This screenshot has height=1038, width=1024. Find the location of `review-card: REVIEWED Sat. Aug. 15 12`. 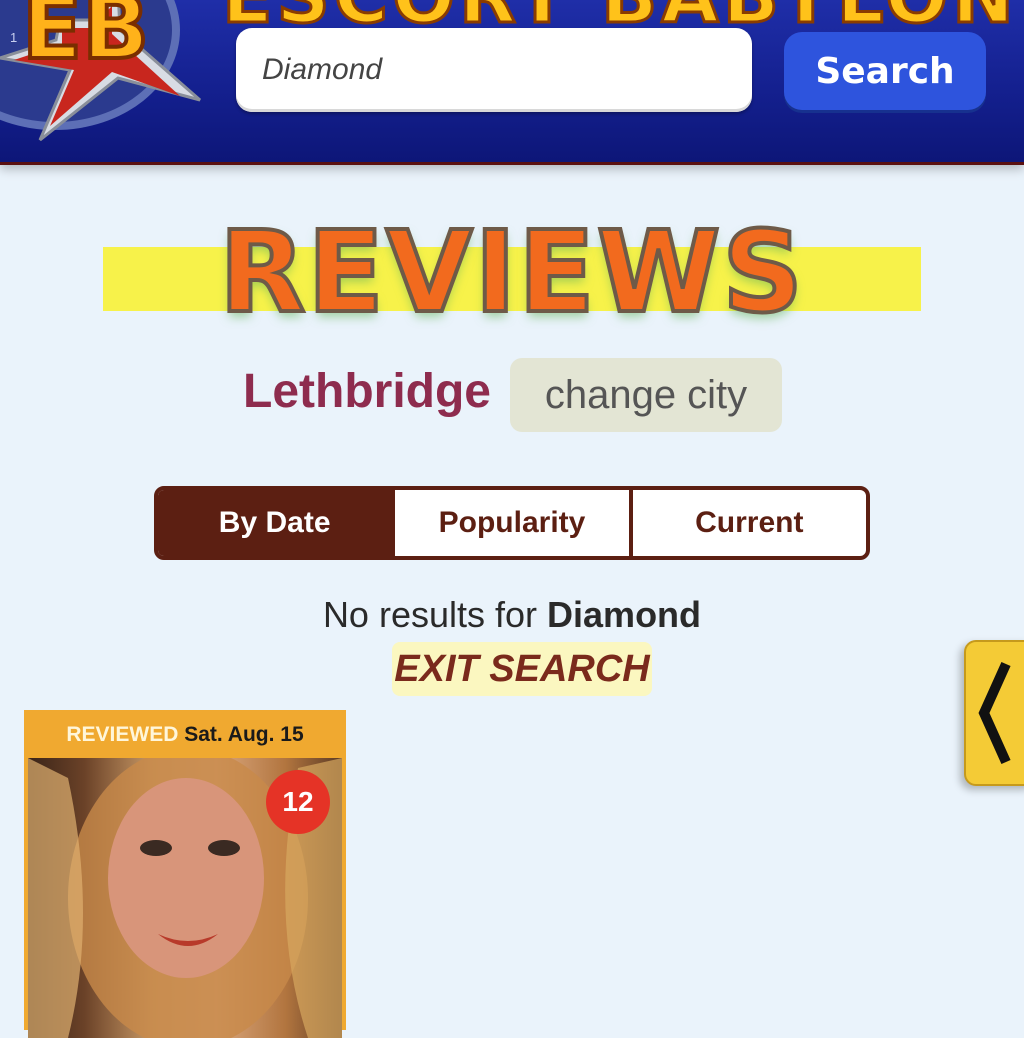

review-card: REVIEWED Sat. Aug. 15 12 is located at coordinates (185, 874).